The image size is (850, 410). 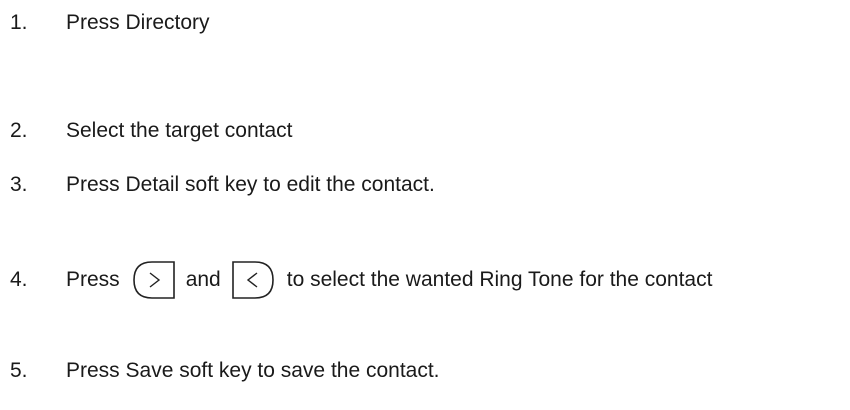 What do you see at coordinates (19, 130) in the screenshot?
I see `step-number: 2.` at bounding box center [19, 130].